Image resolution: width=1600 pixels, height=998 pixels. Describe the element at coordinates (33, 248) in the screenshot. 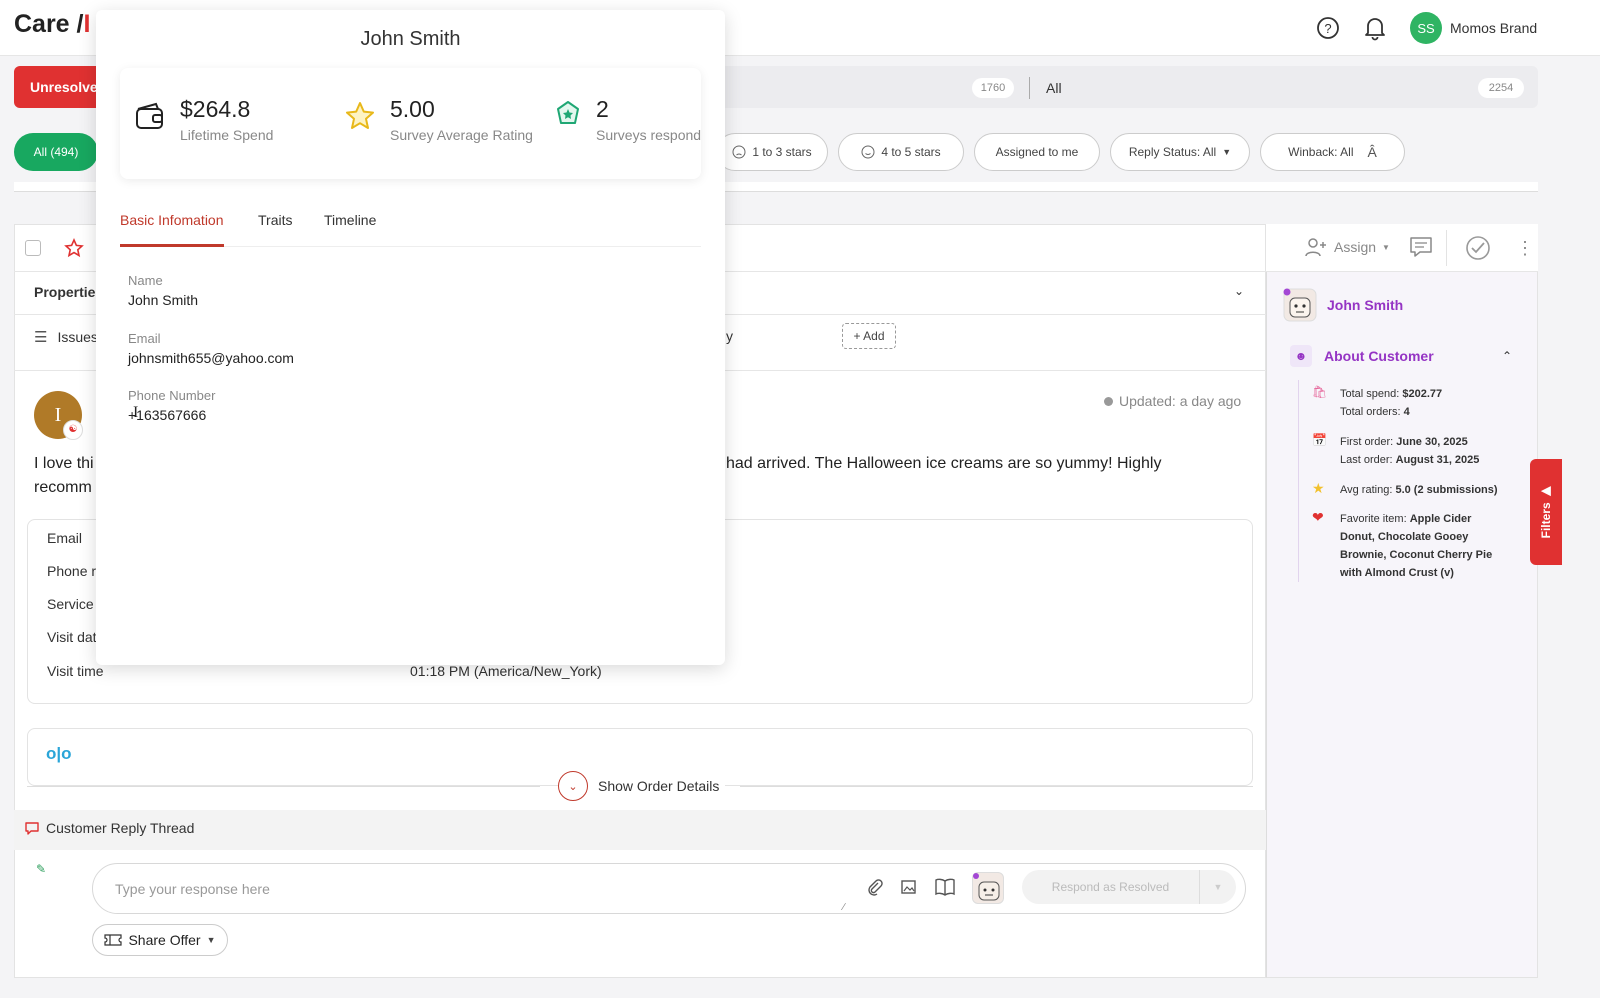

I see `select-checkbox` at that location.